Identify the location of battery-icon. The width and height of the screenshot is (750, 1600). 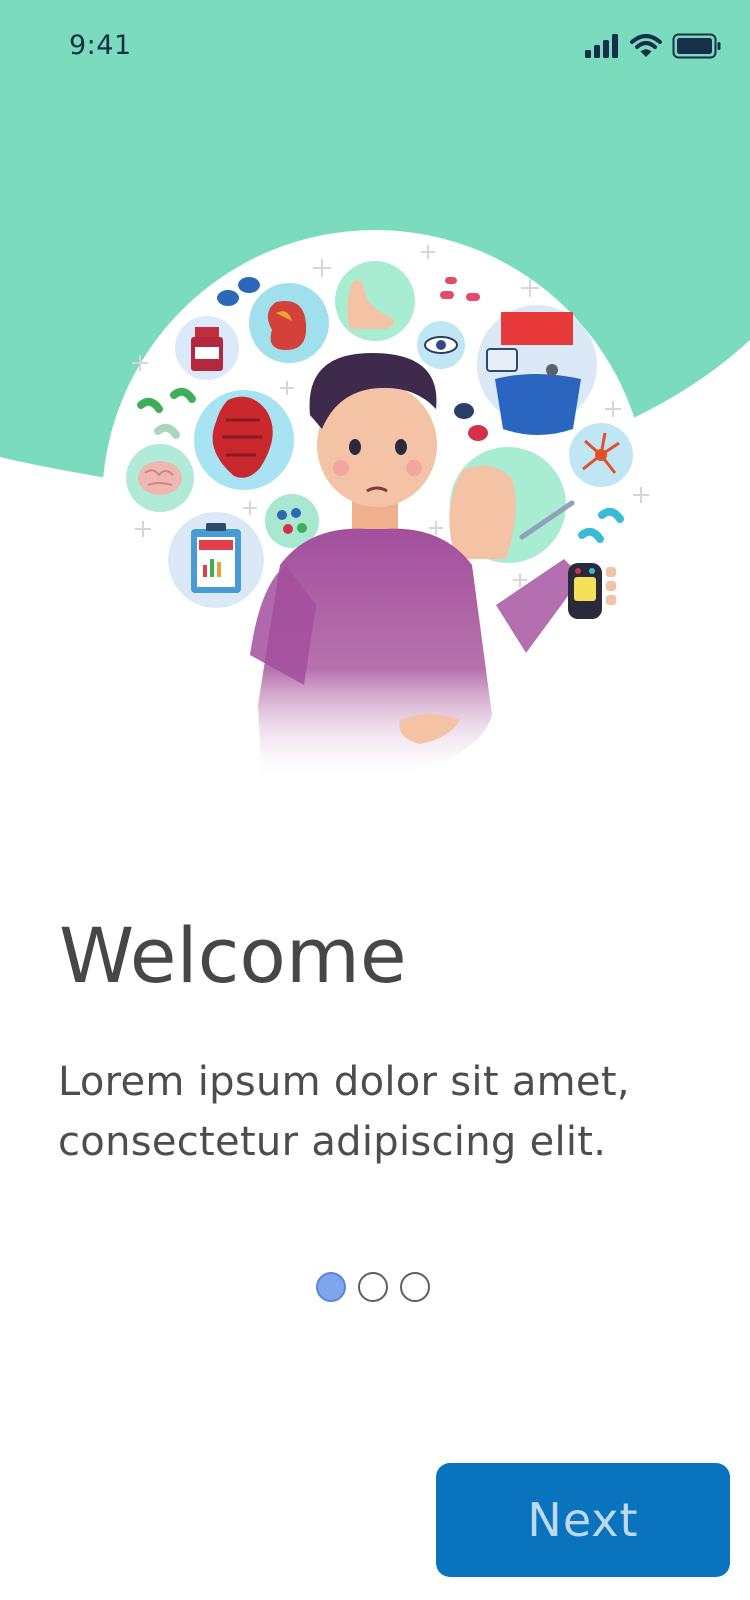
(696, 46).